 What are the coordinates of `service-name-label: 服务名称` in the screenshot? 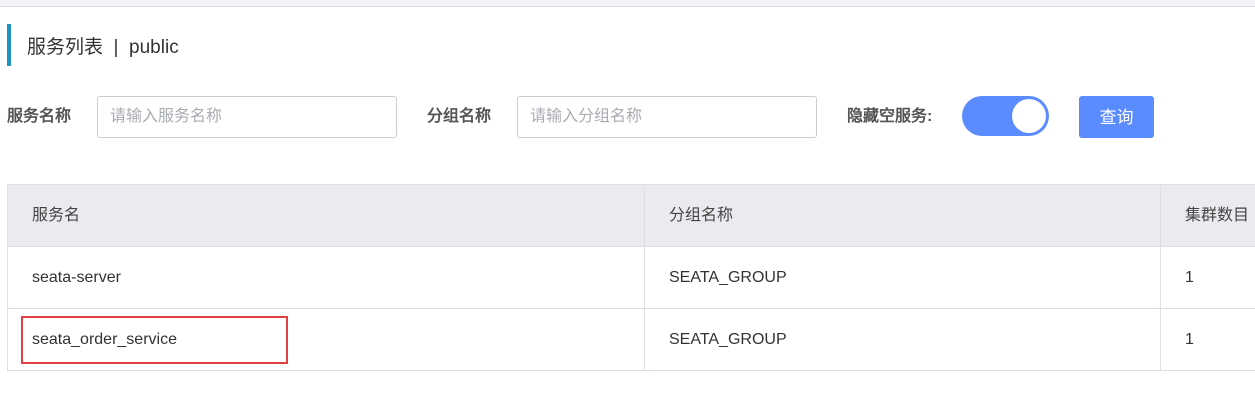 It's located at (39, 116).